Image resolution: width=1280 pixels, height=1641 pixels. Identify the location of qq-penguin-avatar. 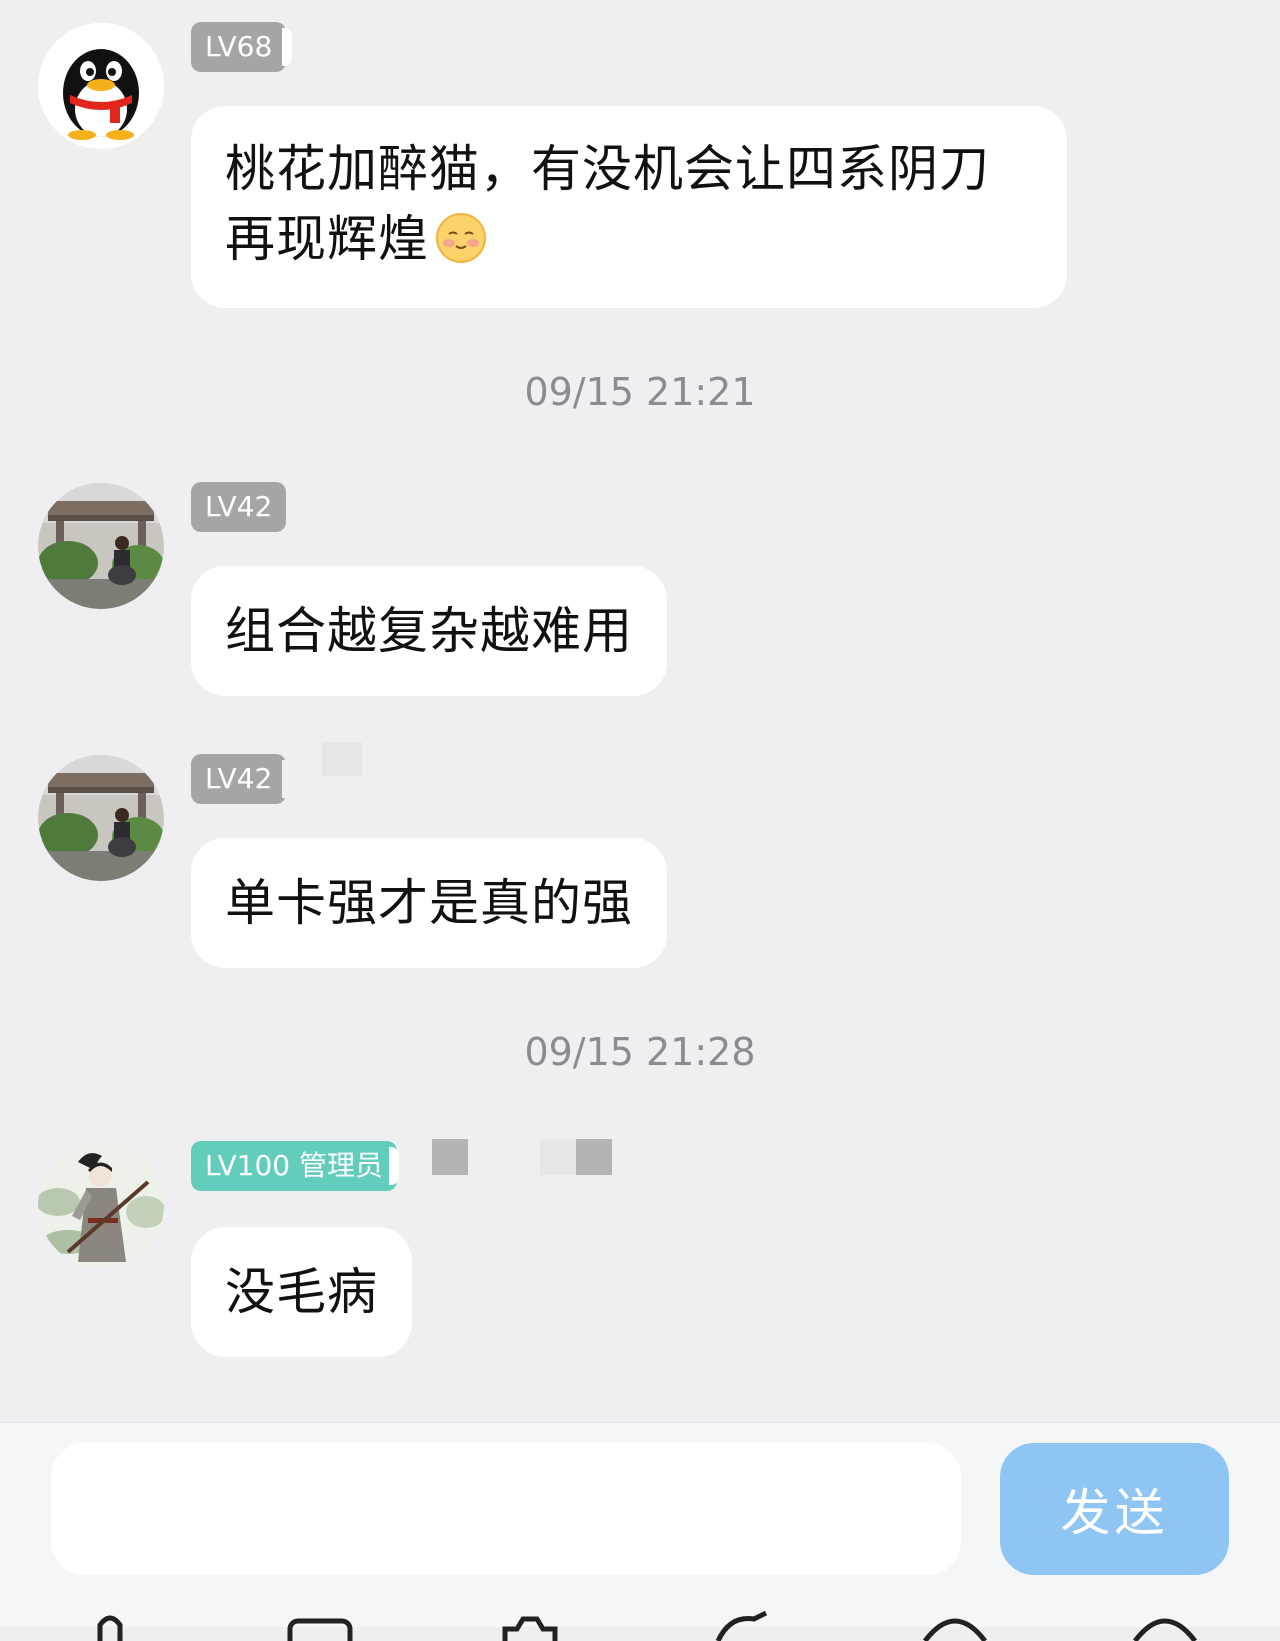
(101, 86).